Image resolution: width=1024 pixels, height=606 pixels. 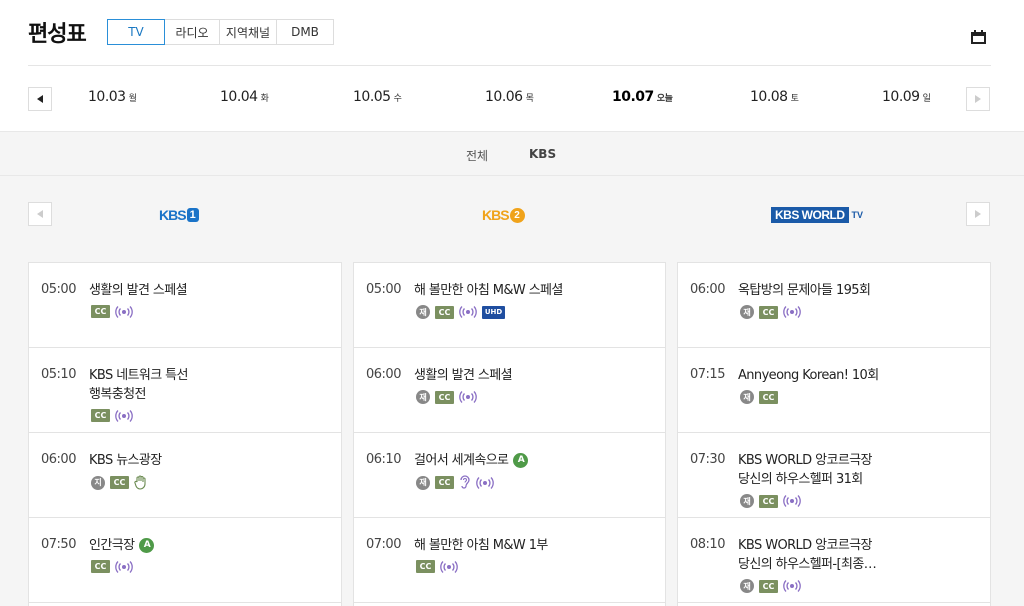 What do you see at coordinates (774, 97) in the screenshot?
I see `date-item: 10.08 토` at bounding box center [774, 97].